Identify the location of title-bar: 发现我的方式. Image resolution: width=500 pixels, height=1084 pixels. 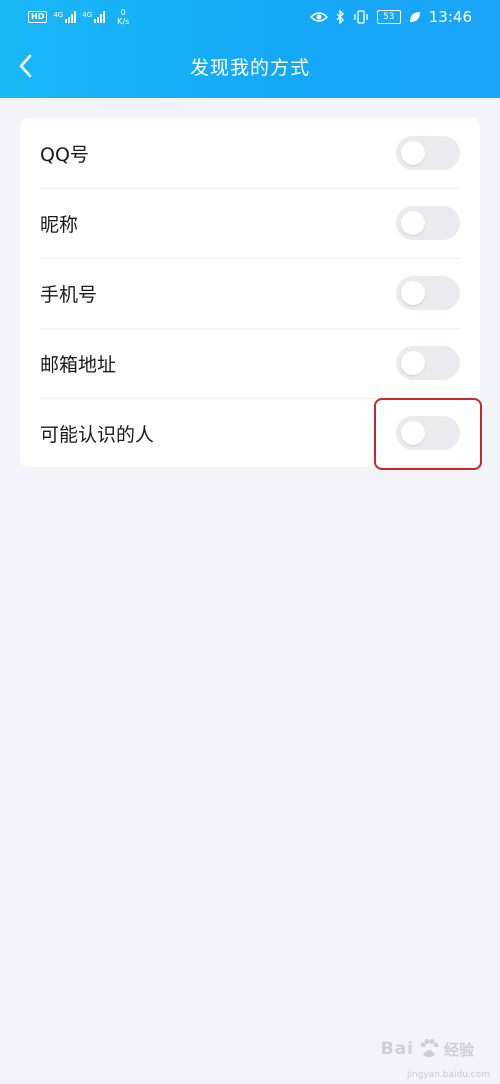
(250, 66).